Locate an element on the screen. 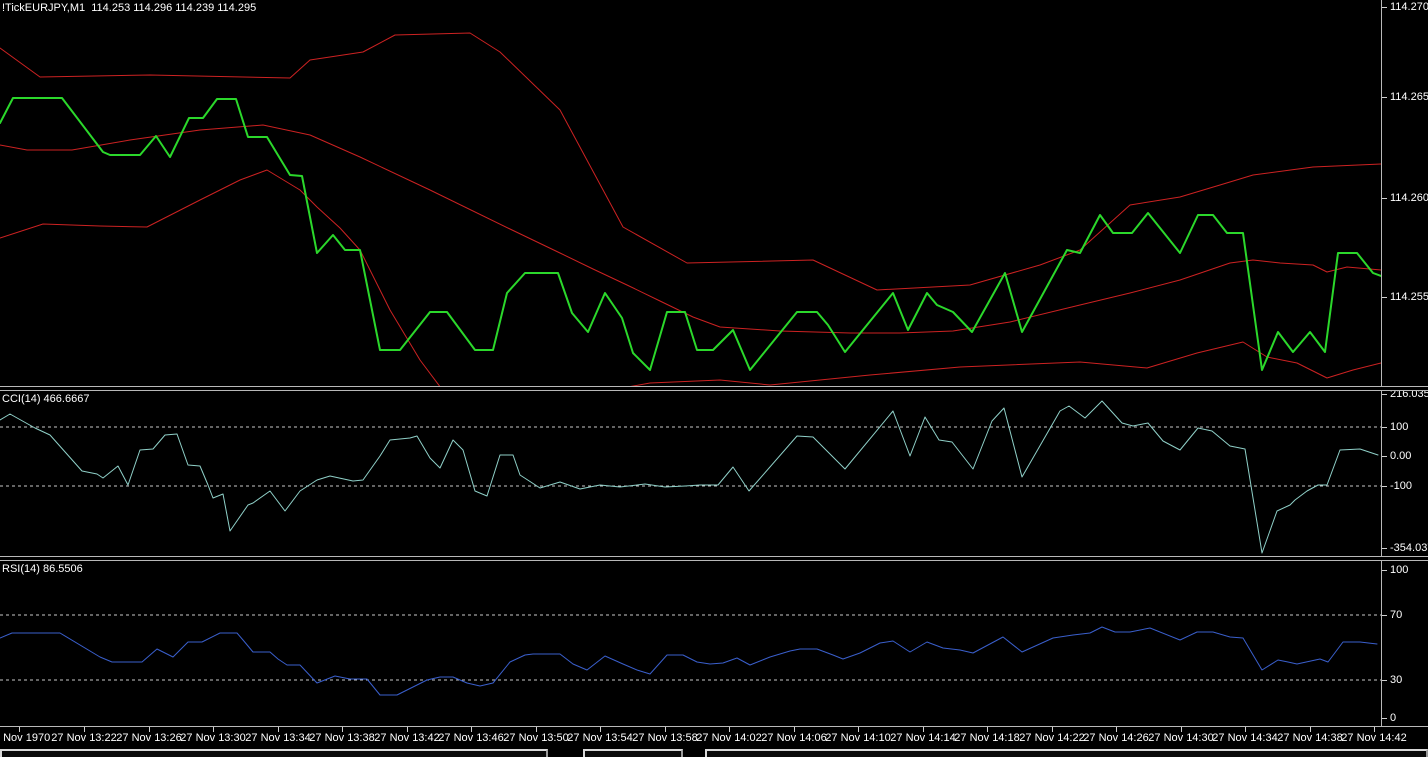  time-label: 27 Nov 14:06 is located at coordinates (794, 738).